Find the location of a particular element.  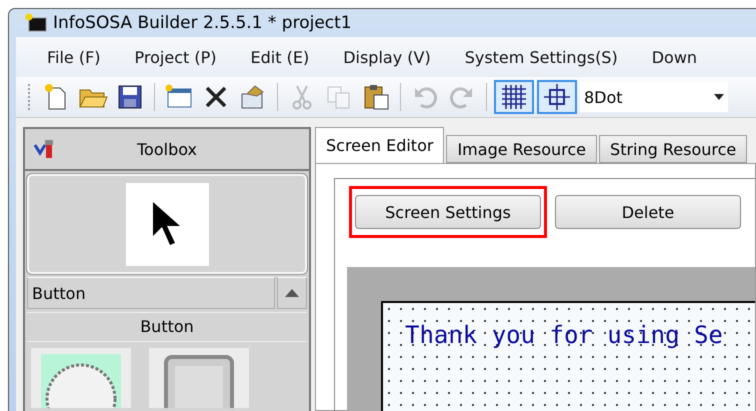

menu-item: Down is located at coordinates (674, 57).